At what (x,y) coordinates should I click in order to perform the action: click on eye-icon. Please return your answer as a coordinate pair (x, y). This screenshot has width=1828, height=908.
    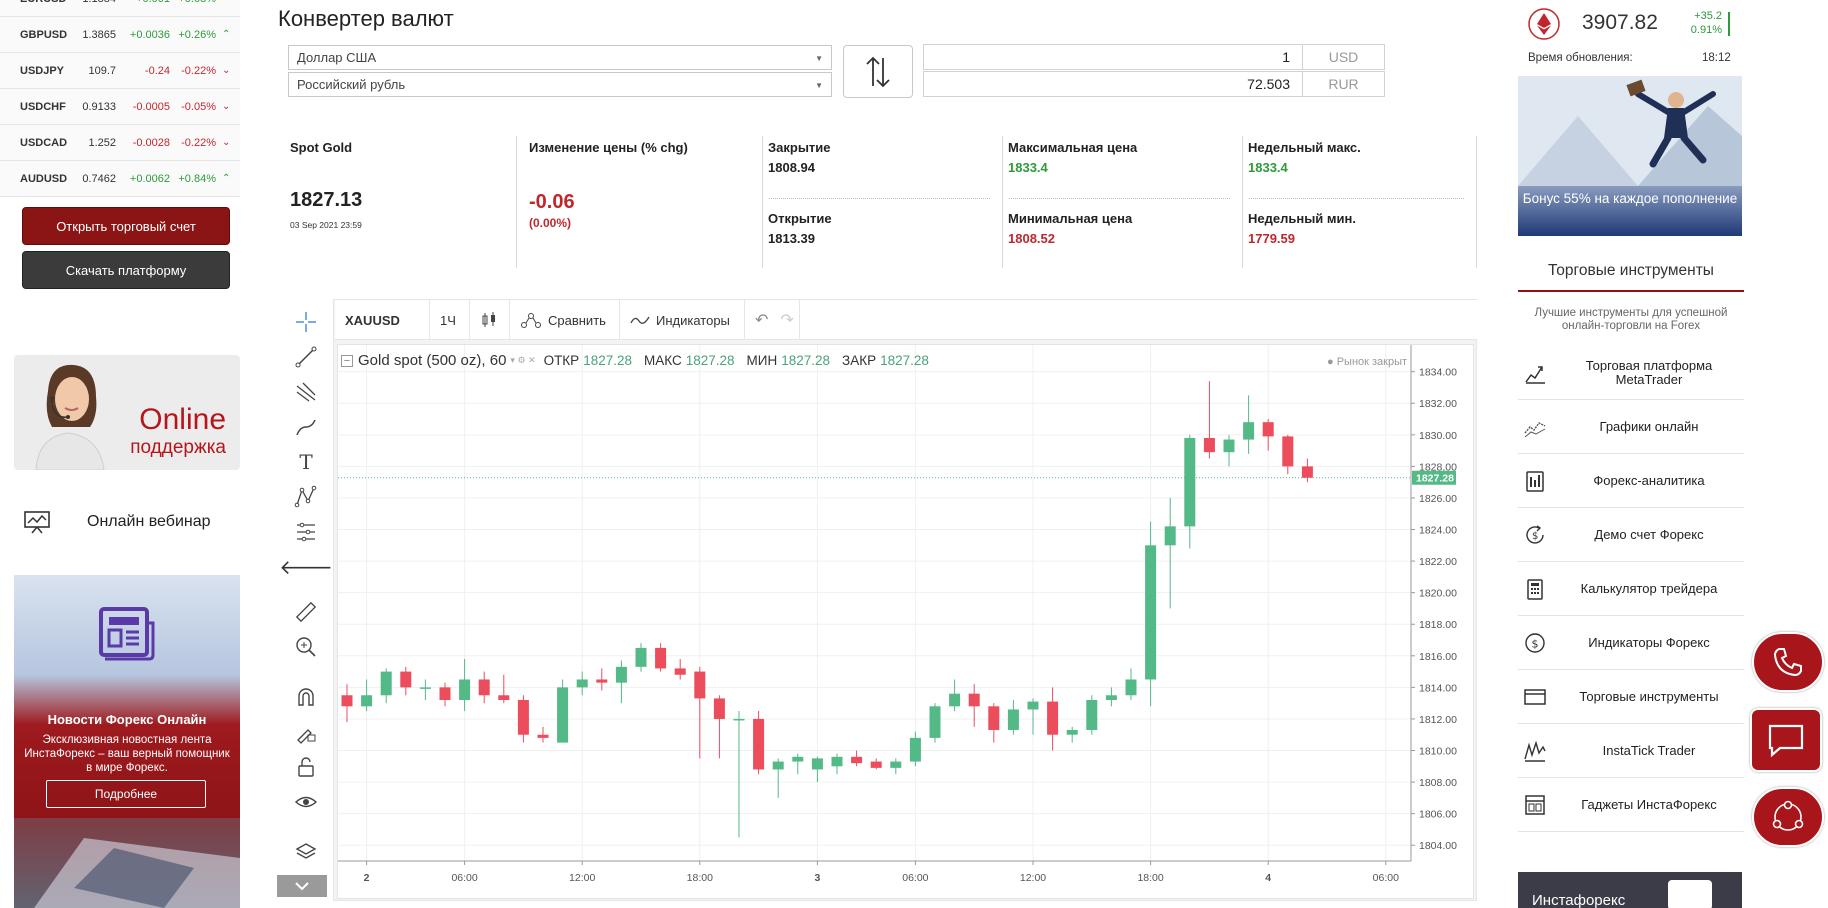
    Looking at the image, I should click on (306, 802).